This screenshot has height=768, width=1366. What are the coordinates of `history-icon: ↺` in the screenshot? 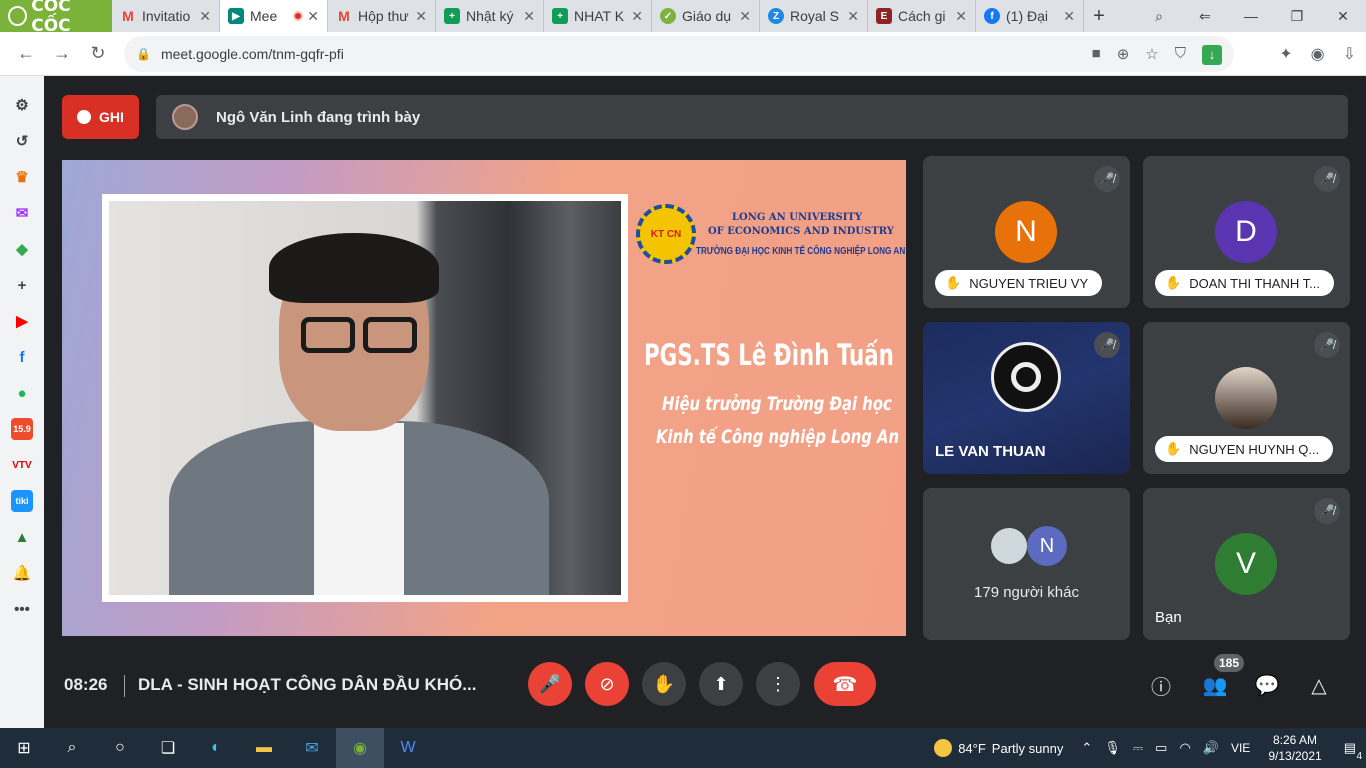 It's located at (22, 141).